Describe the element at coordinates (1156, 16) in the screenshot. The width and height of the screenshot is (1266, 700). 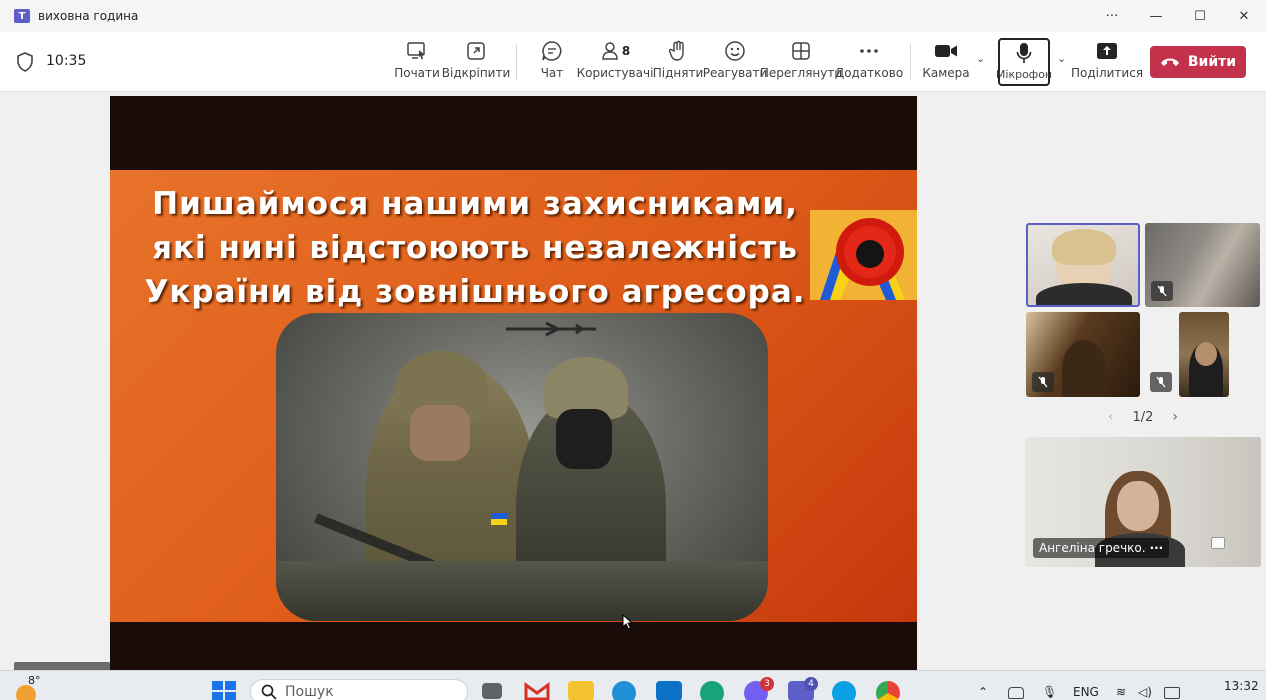
I see `minimize-button: —` at that location.